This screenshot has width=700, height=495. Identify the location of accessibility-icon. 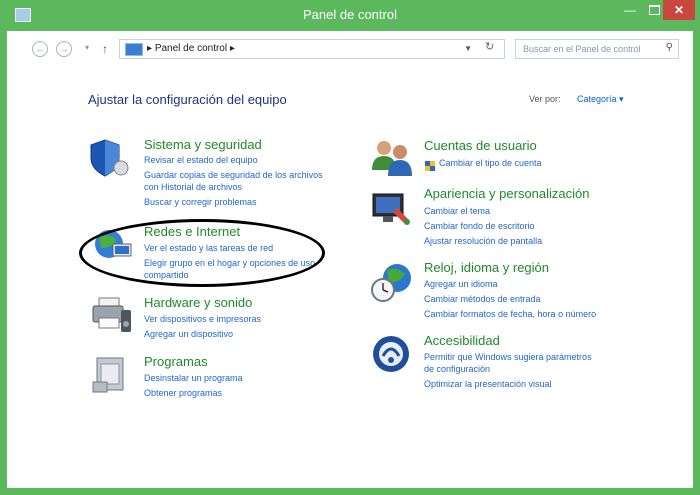
(392, 355).